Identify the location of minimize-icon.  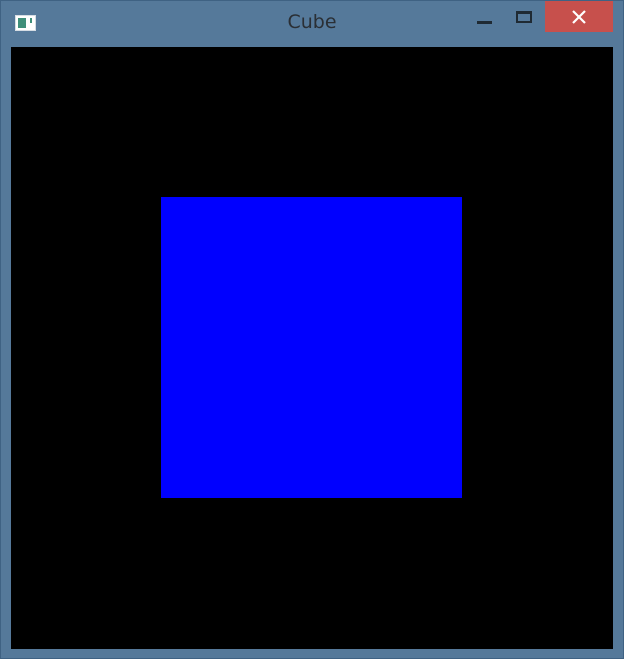
(484, 22).